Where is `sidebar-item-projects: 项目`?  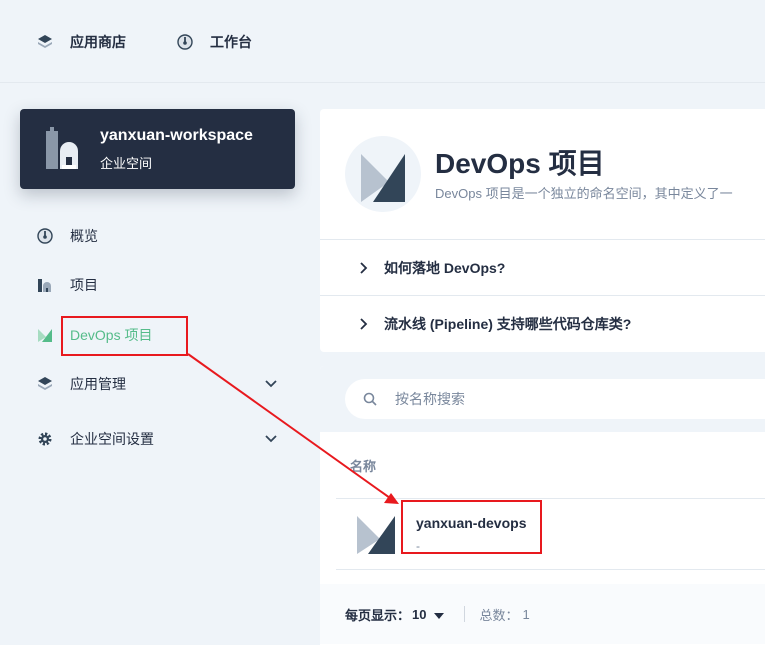
sidebar-item-projects: 项目 is located at coordinates (161, 285).